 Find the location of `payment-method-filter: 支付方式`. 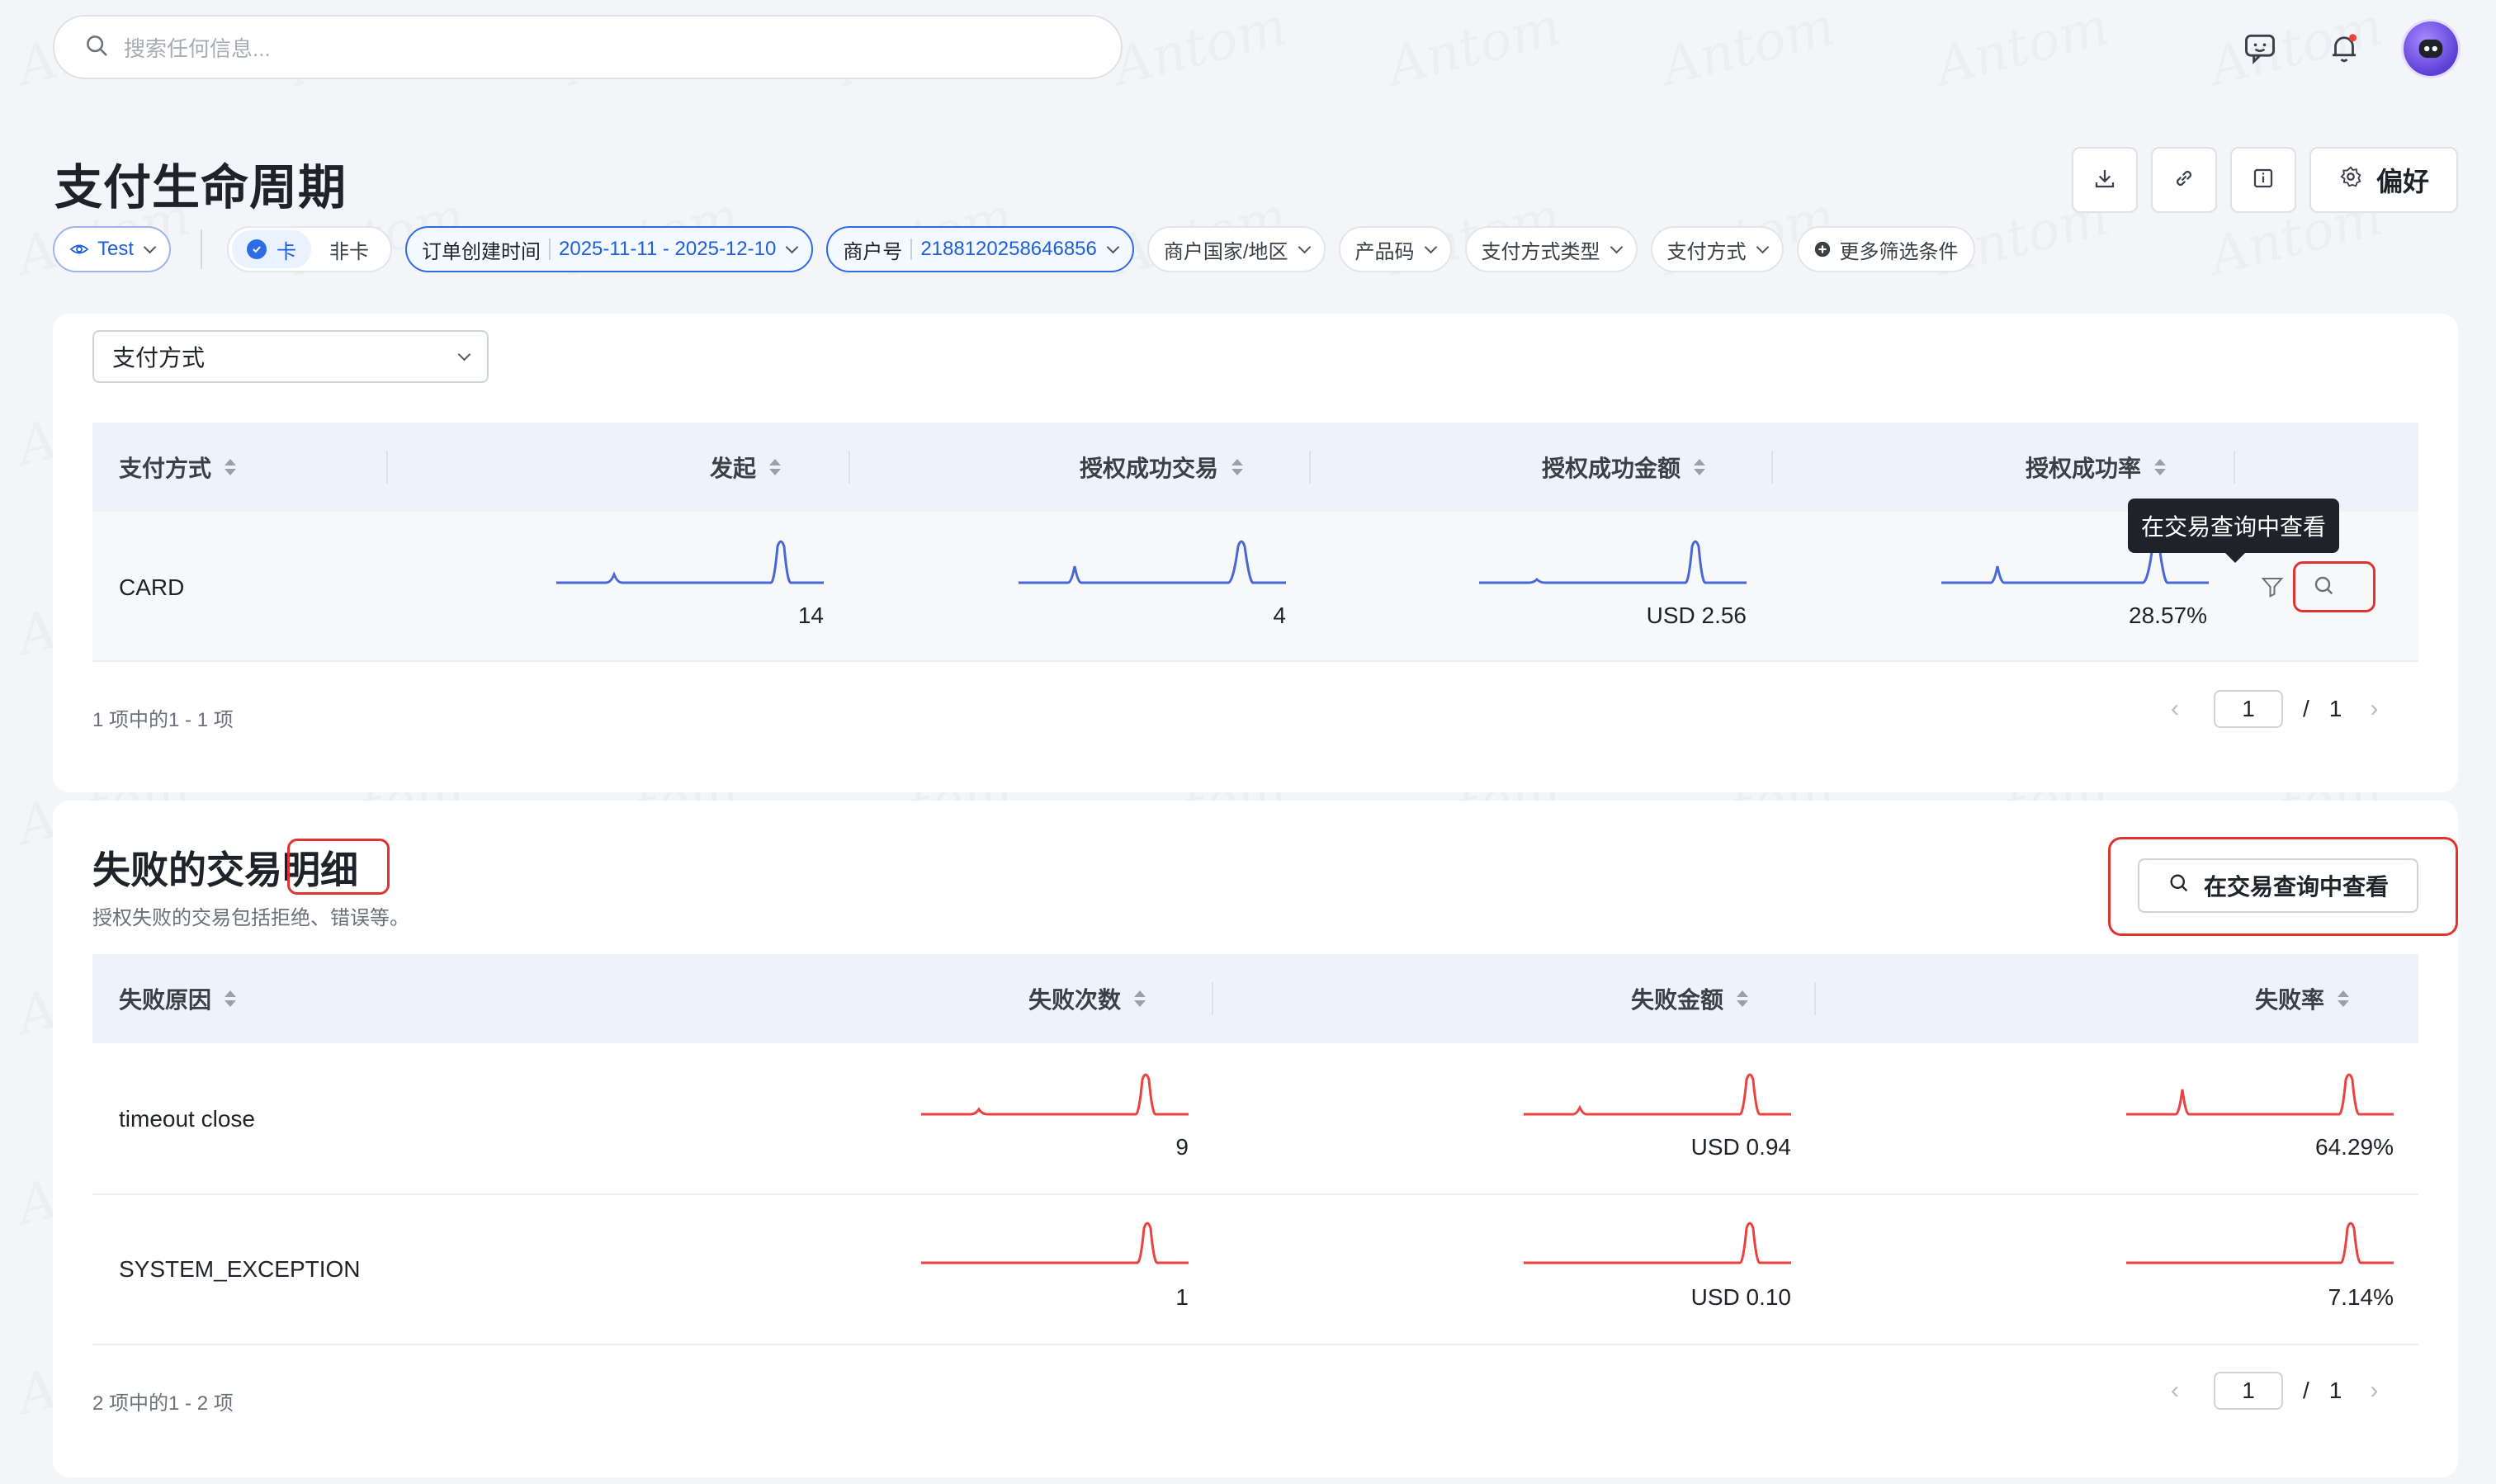

payment-method-filter: 支付方式 is located at coordinates (1717, 249).